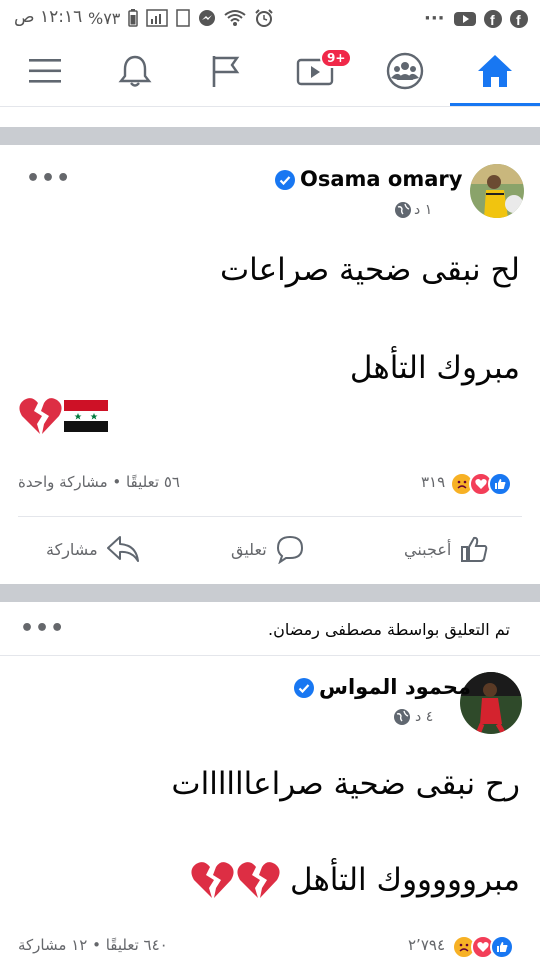 The height and width of the screenshot is (960, 540). I want to click on status-right-icons: ··· f f, so click(476, 18).